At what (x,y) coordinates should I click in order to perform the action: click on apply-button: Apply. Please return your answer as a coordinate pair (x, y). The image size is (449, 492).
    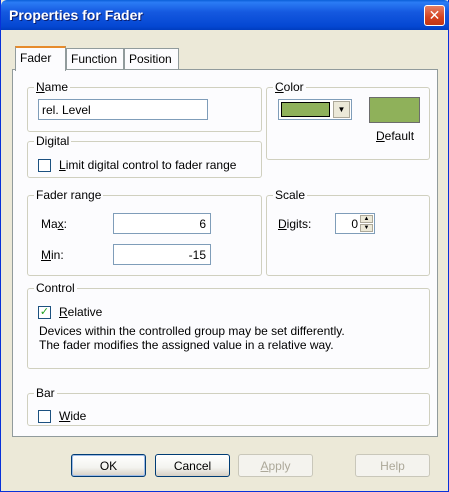
    Looking at the image, I should click on (275, 465).